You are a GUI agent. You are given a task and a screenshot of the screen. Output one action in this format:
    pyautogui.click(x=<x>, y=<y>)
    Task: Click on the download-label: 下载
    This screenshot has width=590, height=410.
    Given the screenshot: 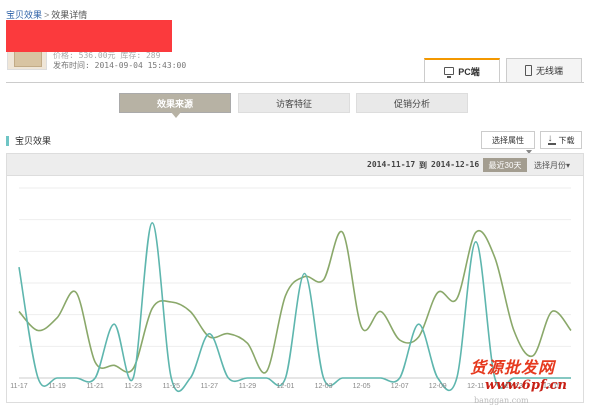 What is the action you would take?
    pyautogui.click(x=566, y=140)
    